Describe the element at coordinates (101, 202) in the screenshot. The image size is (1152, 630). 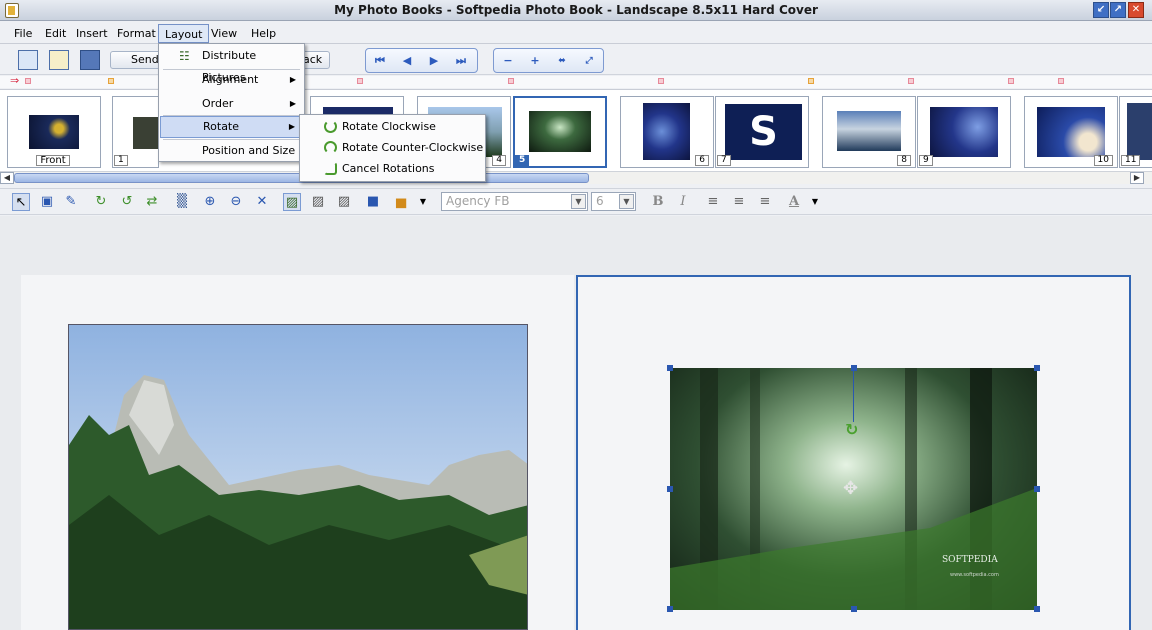
I see `rotate-clockwise-icon: ↻` at that location.